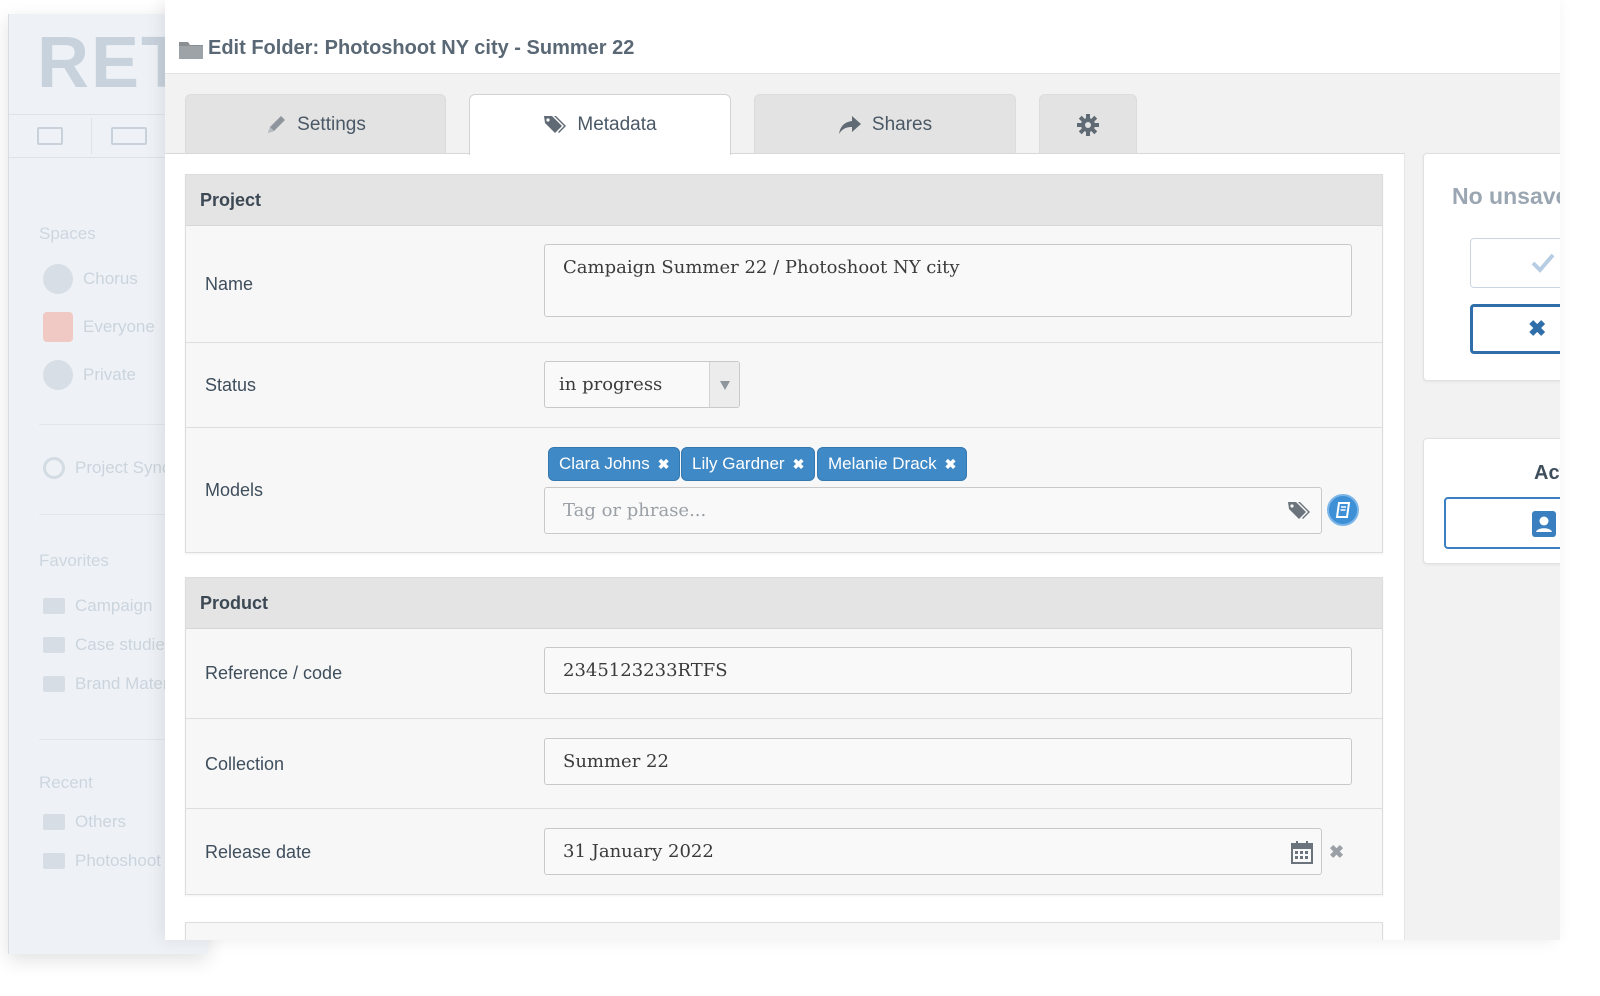  What do you see at coordinates (902, 124) in the screenshot?
I see `tab-label: Shares` at bounding box center [902, 124].